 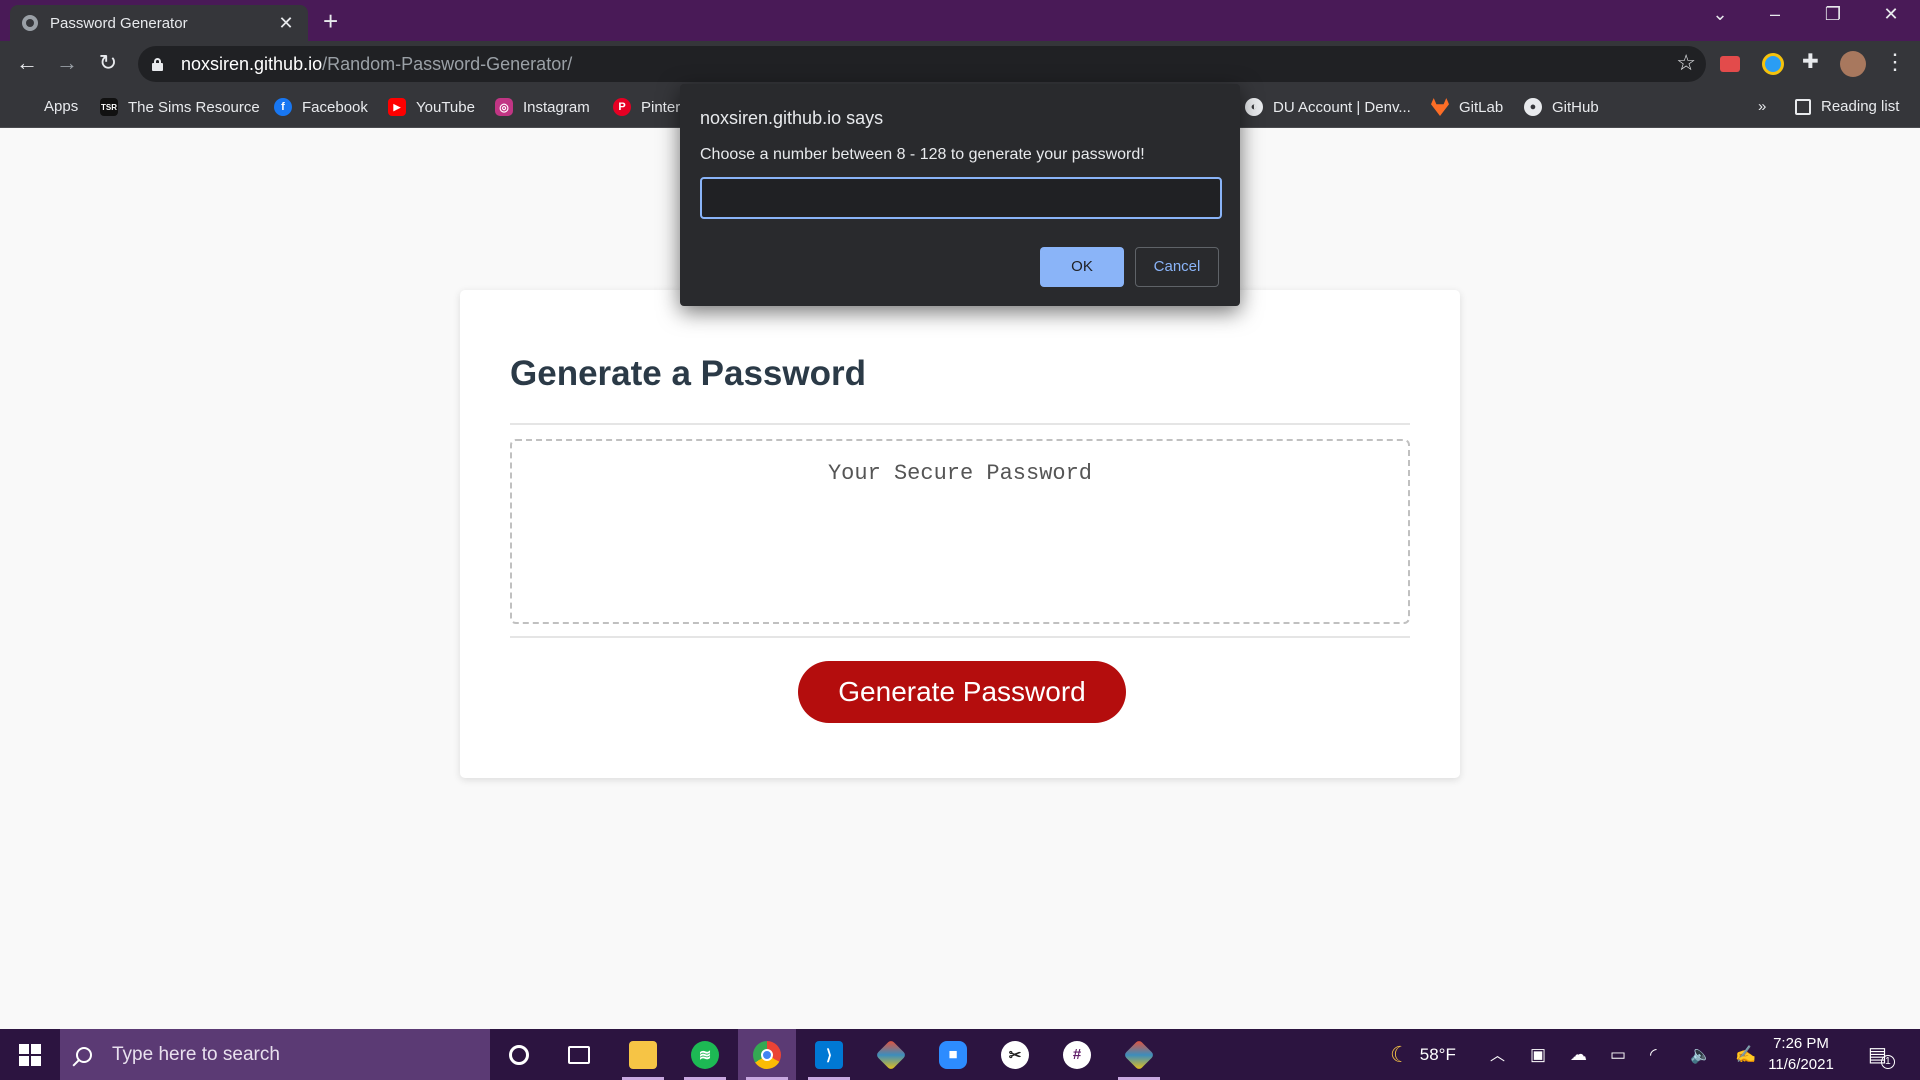 What do you see at coordinates (194, 107) in the screenshot?
I see `bookmark-label: The Sims Resource` at bounding box center [194, 107].